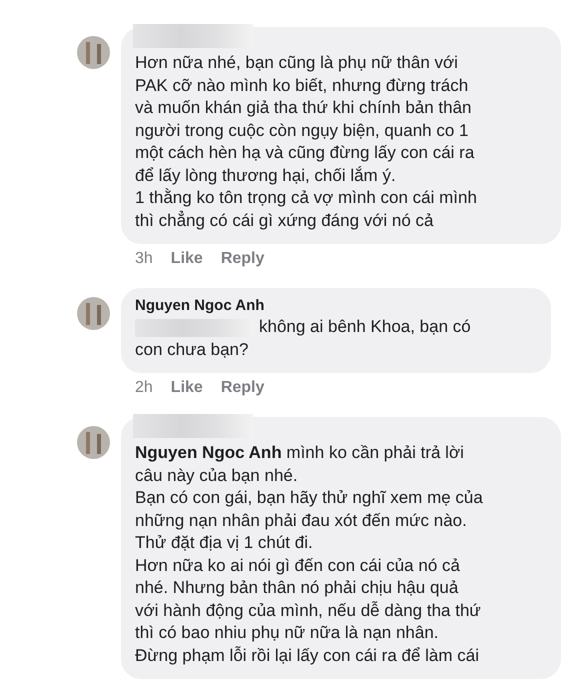 The height and width of the screenshot is (690, 580). I want to click on comment-author: Nguyen Ngoc Anh, so click(336, 305).